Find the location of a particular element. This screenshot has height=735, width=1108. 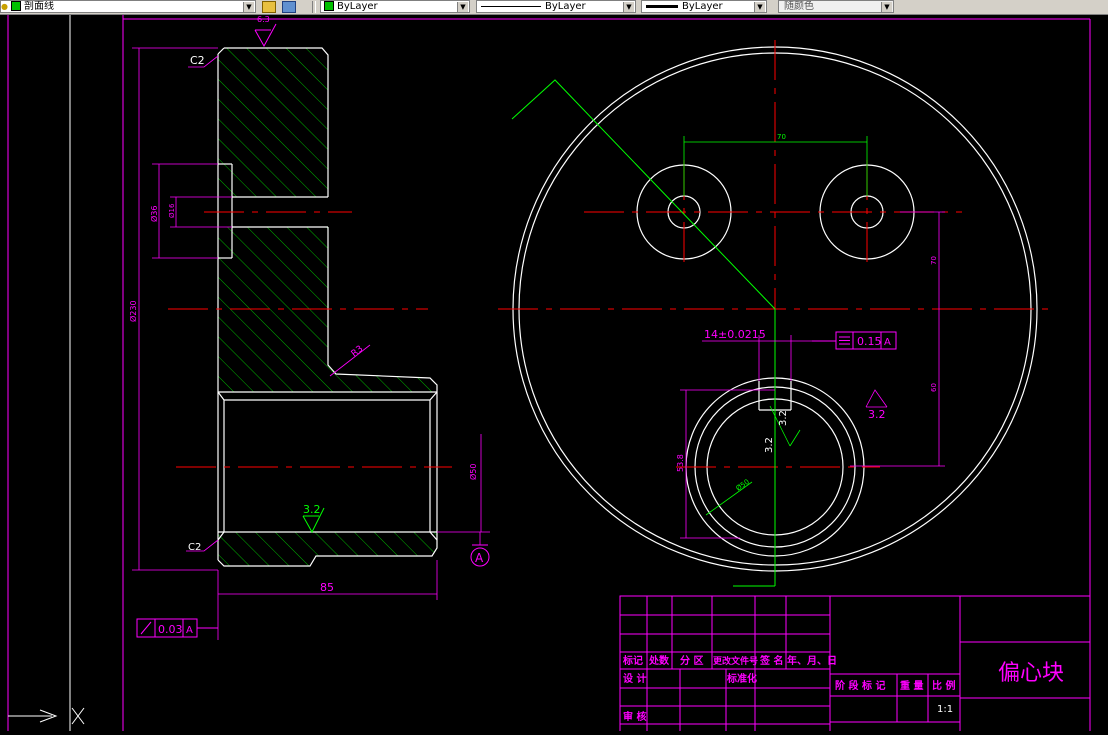

shaft-bore-dim: Ø50 is located at coordinates (473, 472).